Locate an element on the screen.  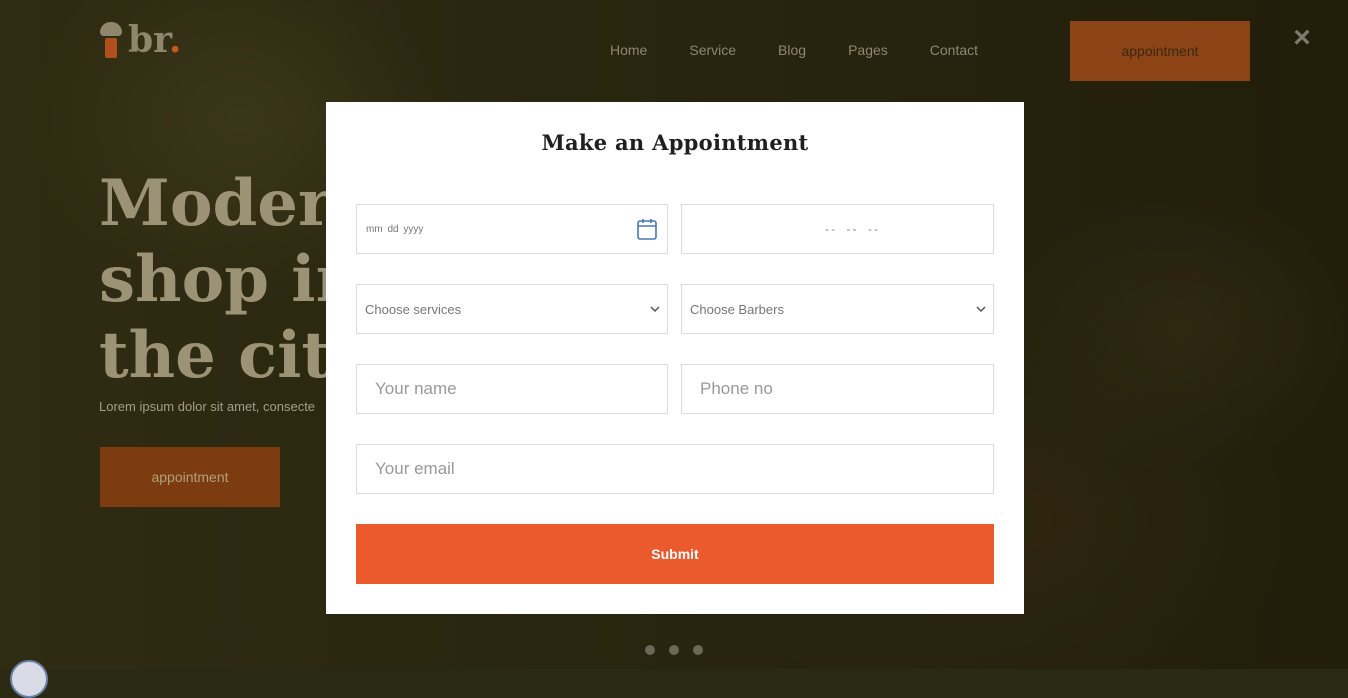
calendar-icon is located at coordinates (647, 229).